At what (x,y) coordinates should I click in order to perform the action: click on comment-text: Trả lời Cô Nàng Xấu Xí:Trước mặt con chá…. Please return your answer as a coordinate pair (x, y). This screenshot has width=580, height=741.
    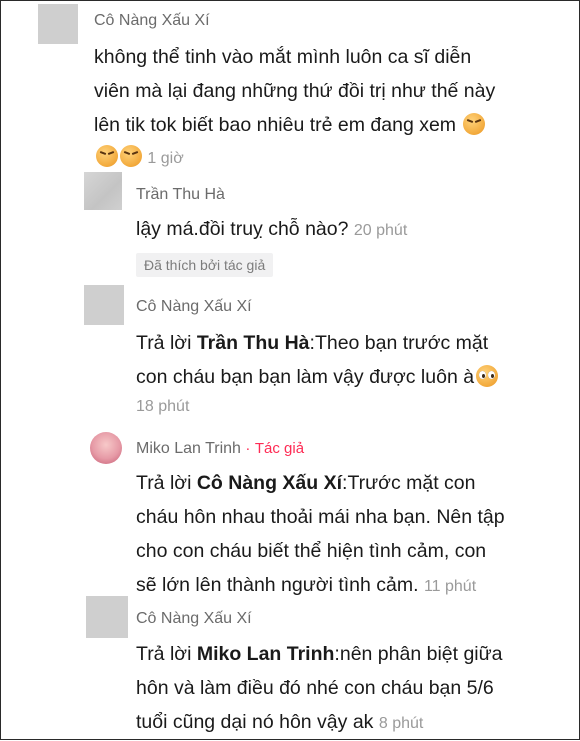
    Looking at the image, I should click on (320, 534).